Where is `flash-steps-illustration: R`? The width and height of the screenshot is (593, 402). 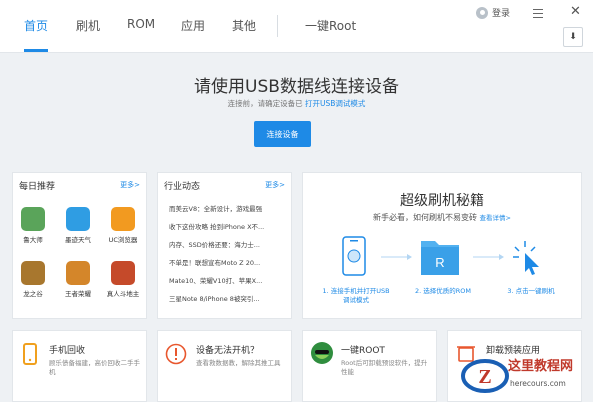
flash-steps-illustration: R is located at coordinates (440, 256).